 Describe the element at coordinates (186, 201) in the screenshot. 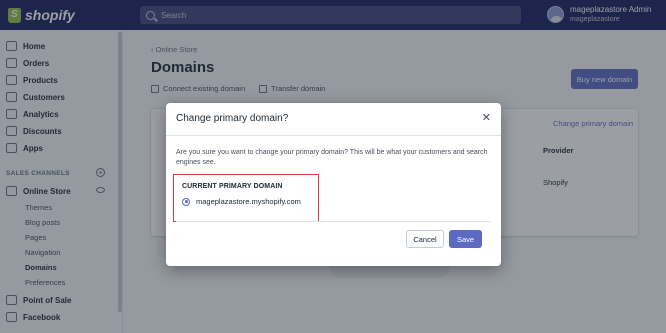

I see `radio-selected-icon` at that location.